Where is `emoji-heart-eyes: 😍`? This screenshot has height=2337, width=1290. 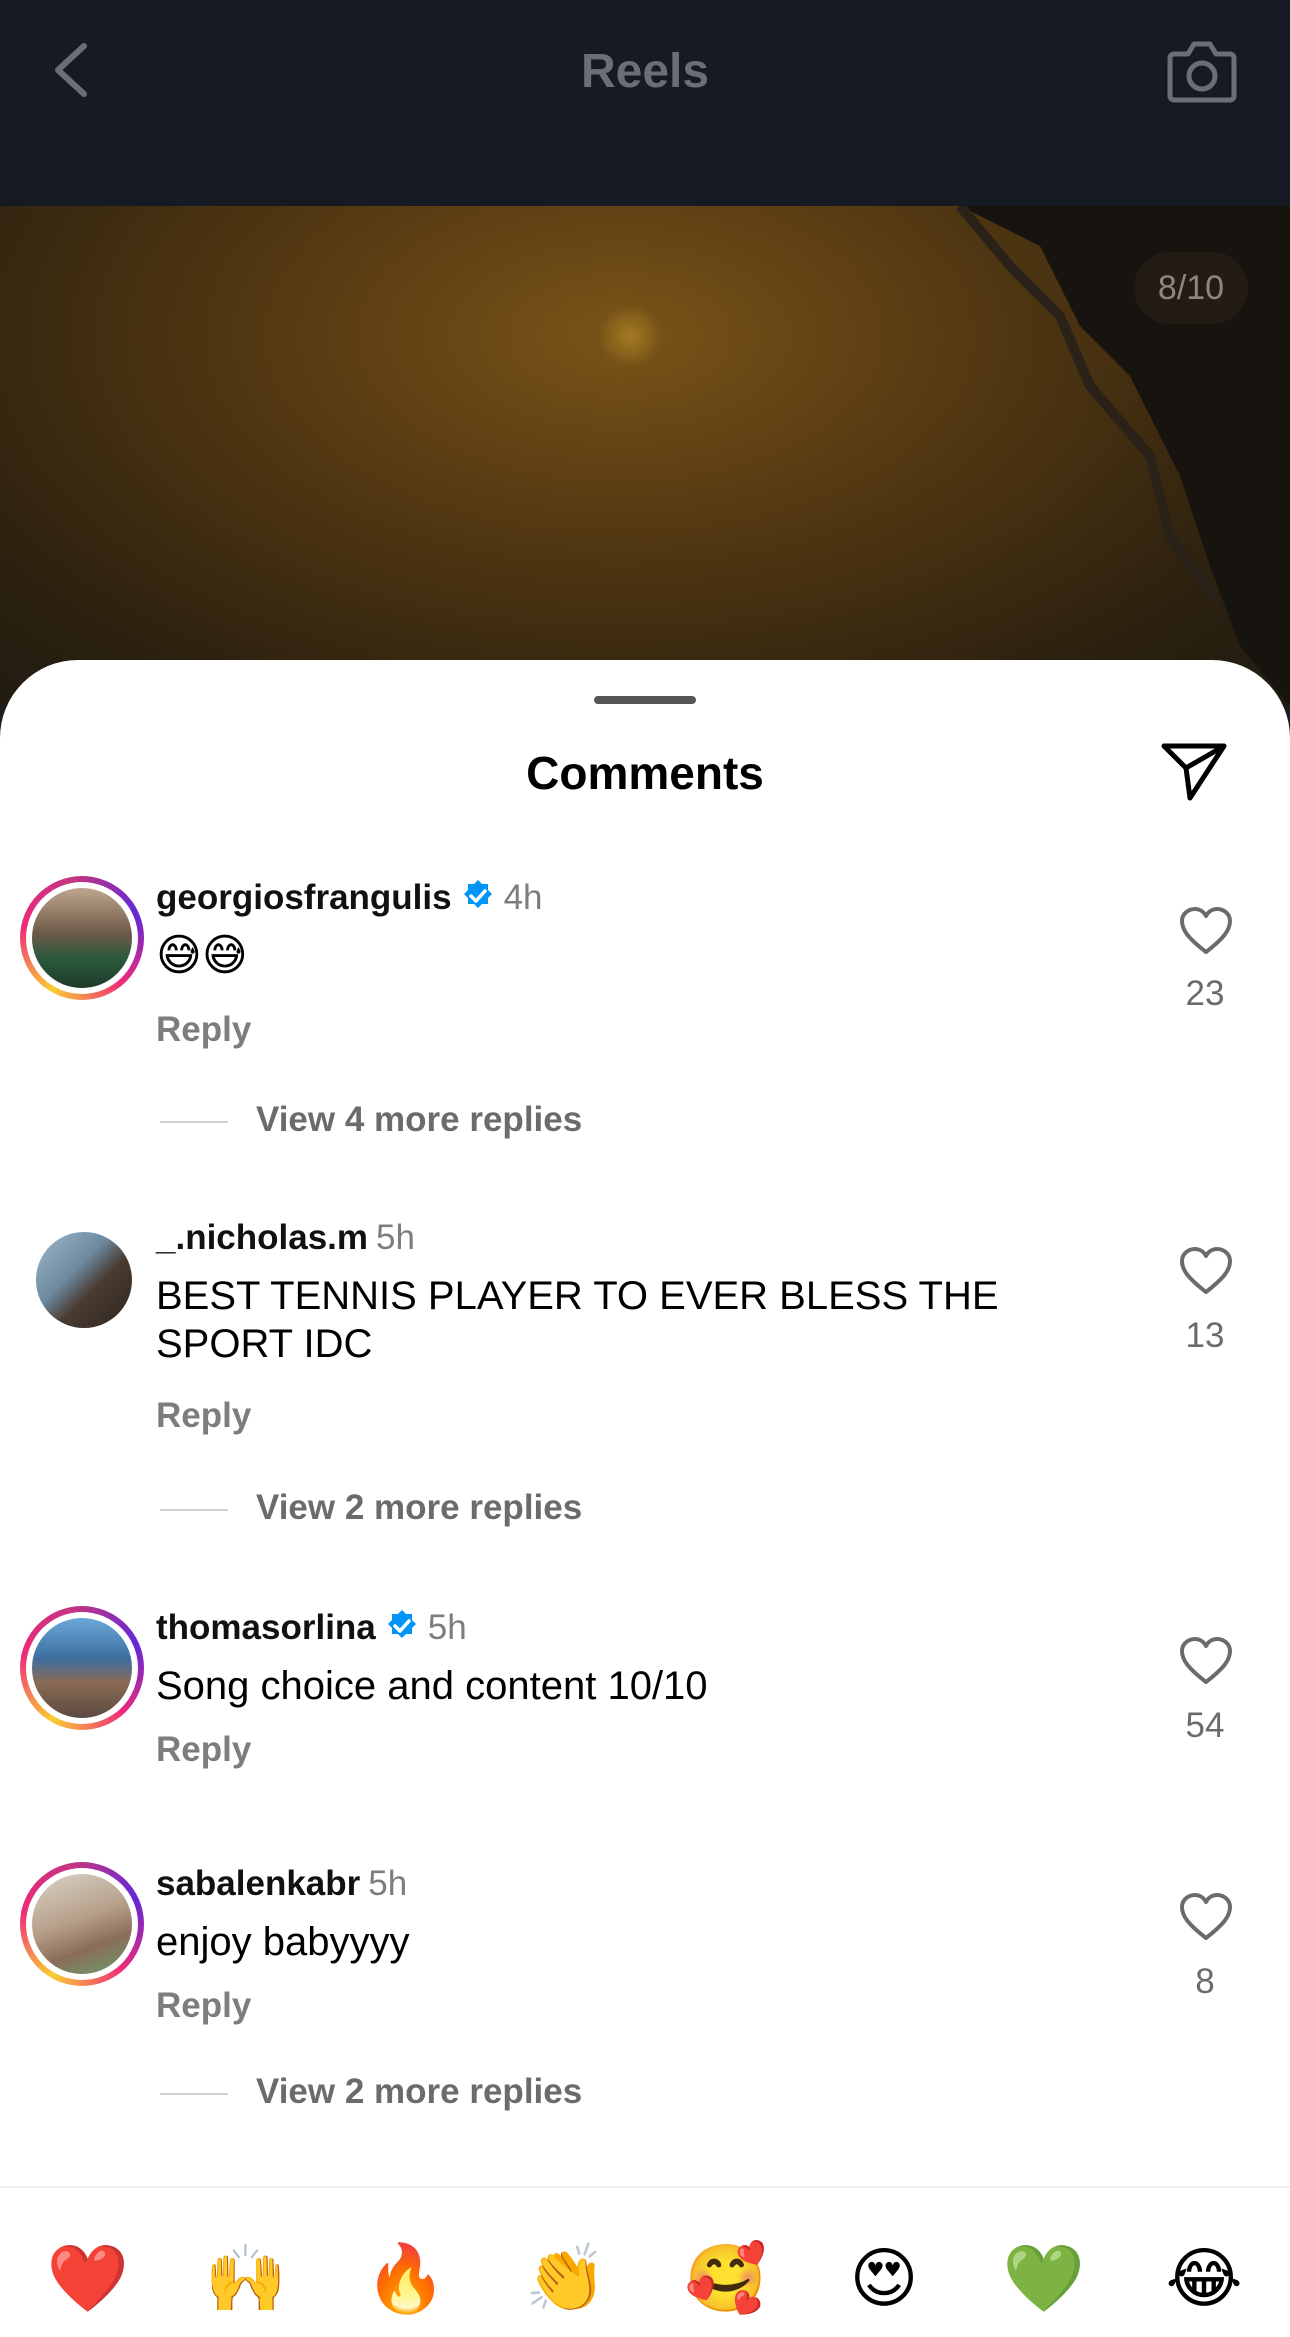
emoji-heart-eyes: 😍 is located at coordinates (884, 2278).